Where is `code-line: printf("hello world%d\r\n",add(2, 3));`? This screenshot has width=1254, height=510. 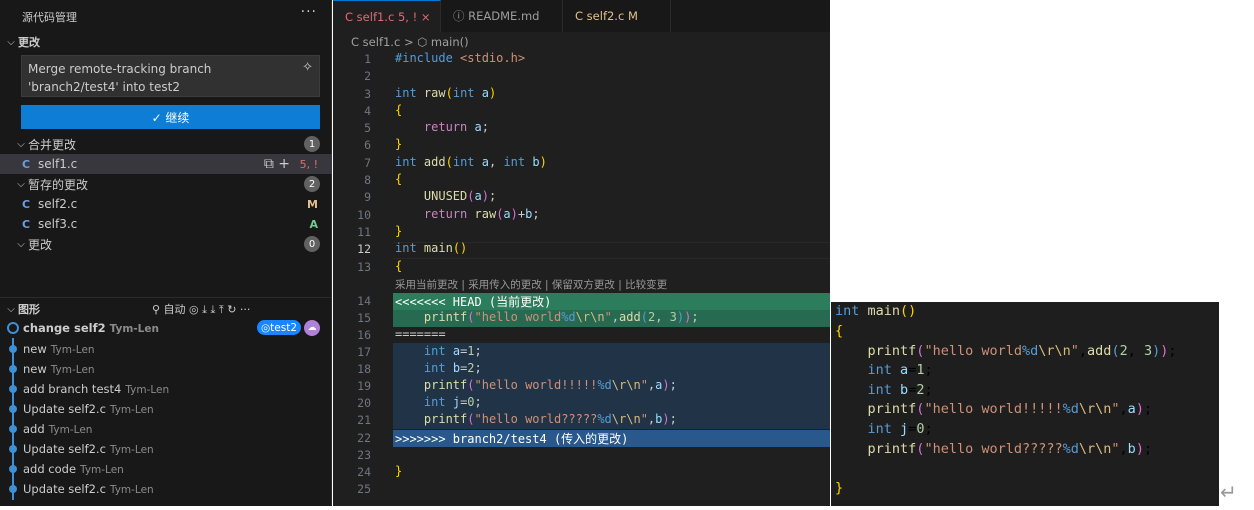
code-line: printf("hello world%d\r\n",add(2, 3)); is located at coordinates (561, 317).